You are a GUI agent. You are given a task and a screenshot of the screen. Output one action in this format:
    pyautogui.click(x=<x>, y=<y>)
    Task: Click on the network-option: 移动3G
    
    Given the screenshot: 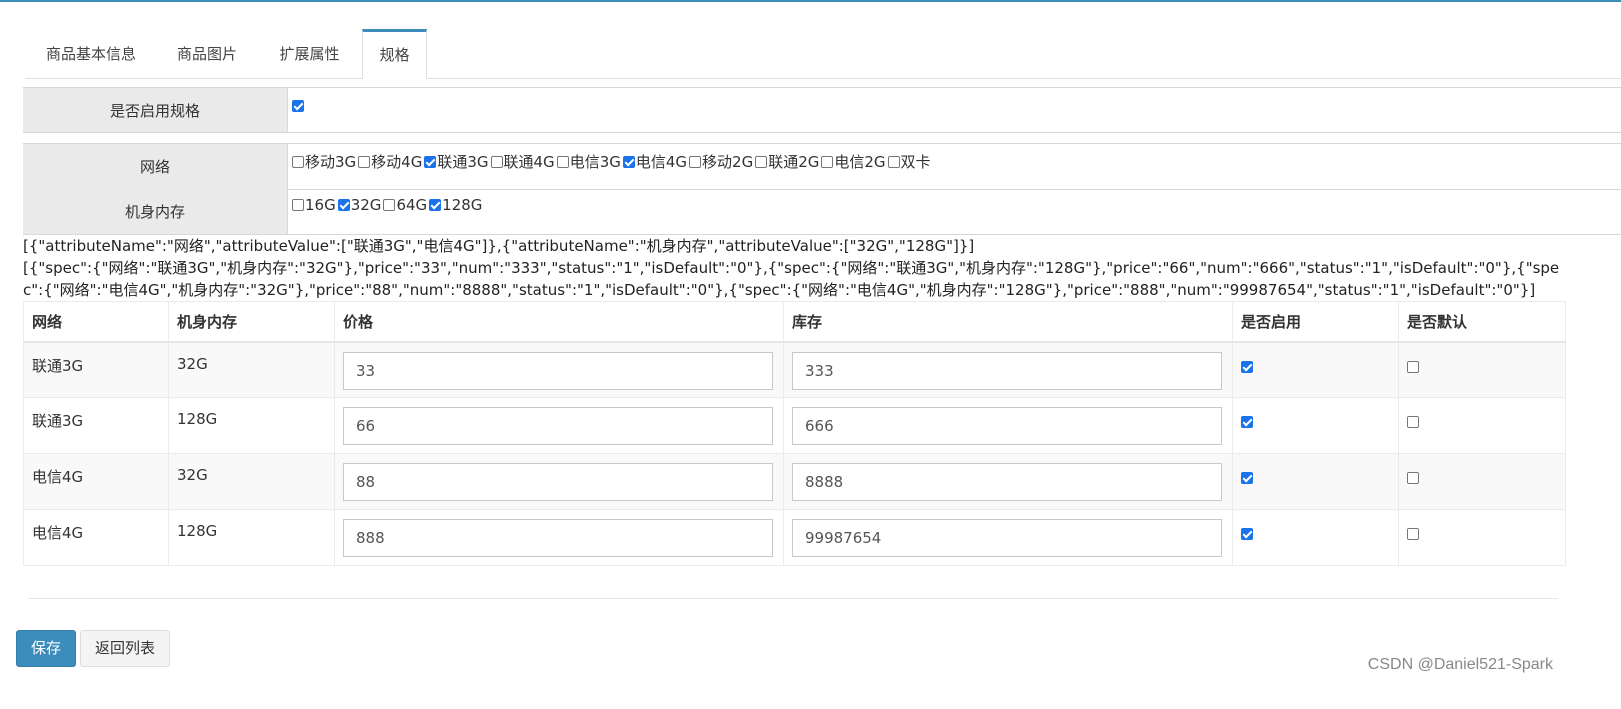 What is the action you would take?
    pyautogui.click(x=324, y=161)
    